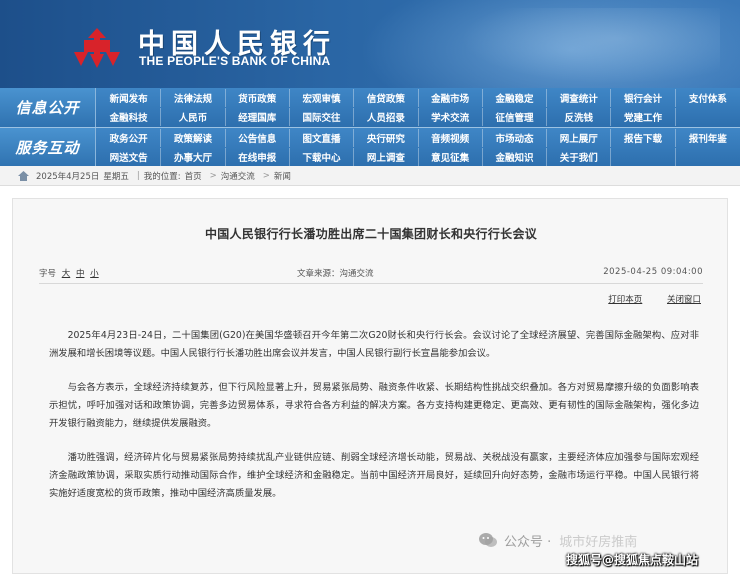 This screenshot has width=740, height=574. Describe the element at coordinates (371, 283) in the screenshot. I see `meta-divider` at that location.